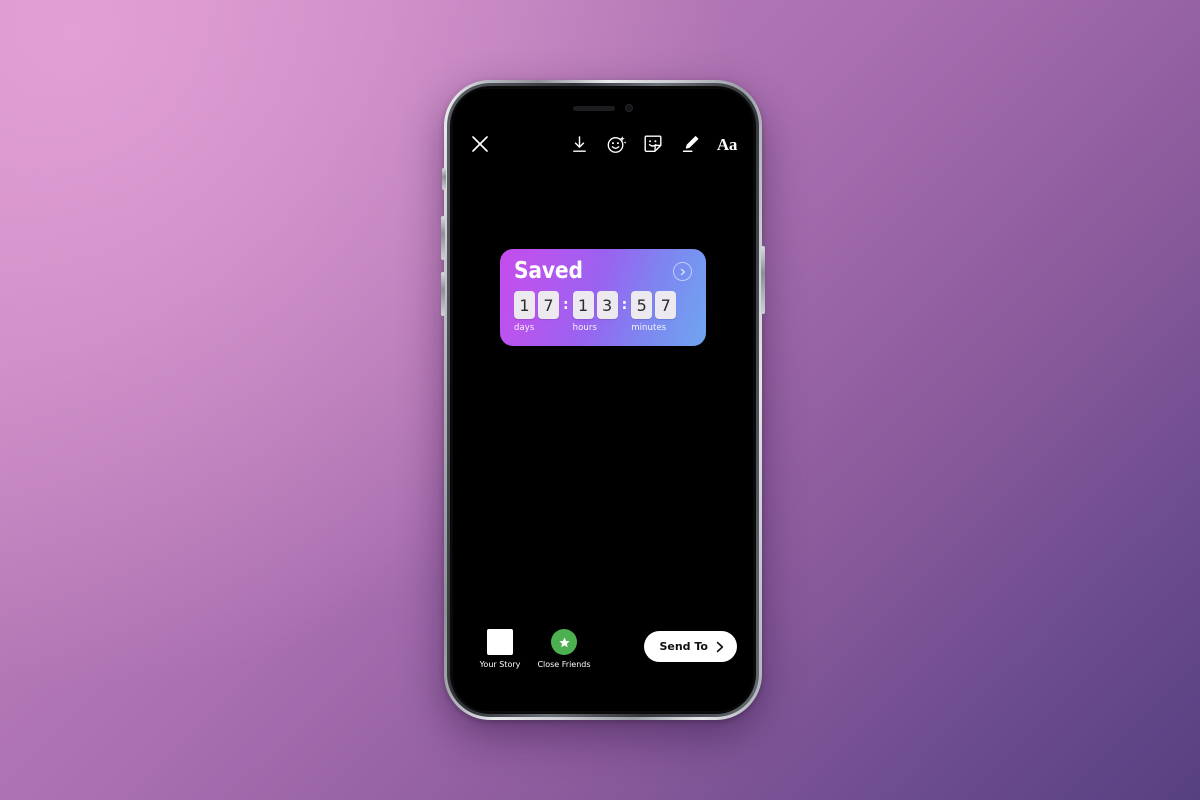 The height and width of the screenshot is (800, 1200). Describe the element at coordinates (720, 646) in the screenshot. I see `chevron-right-icon` at that location.